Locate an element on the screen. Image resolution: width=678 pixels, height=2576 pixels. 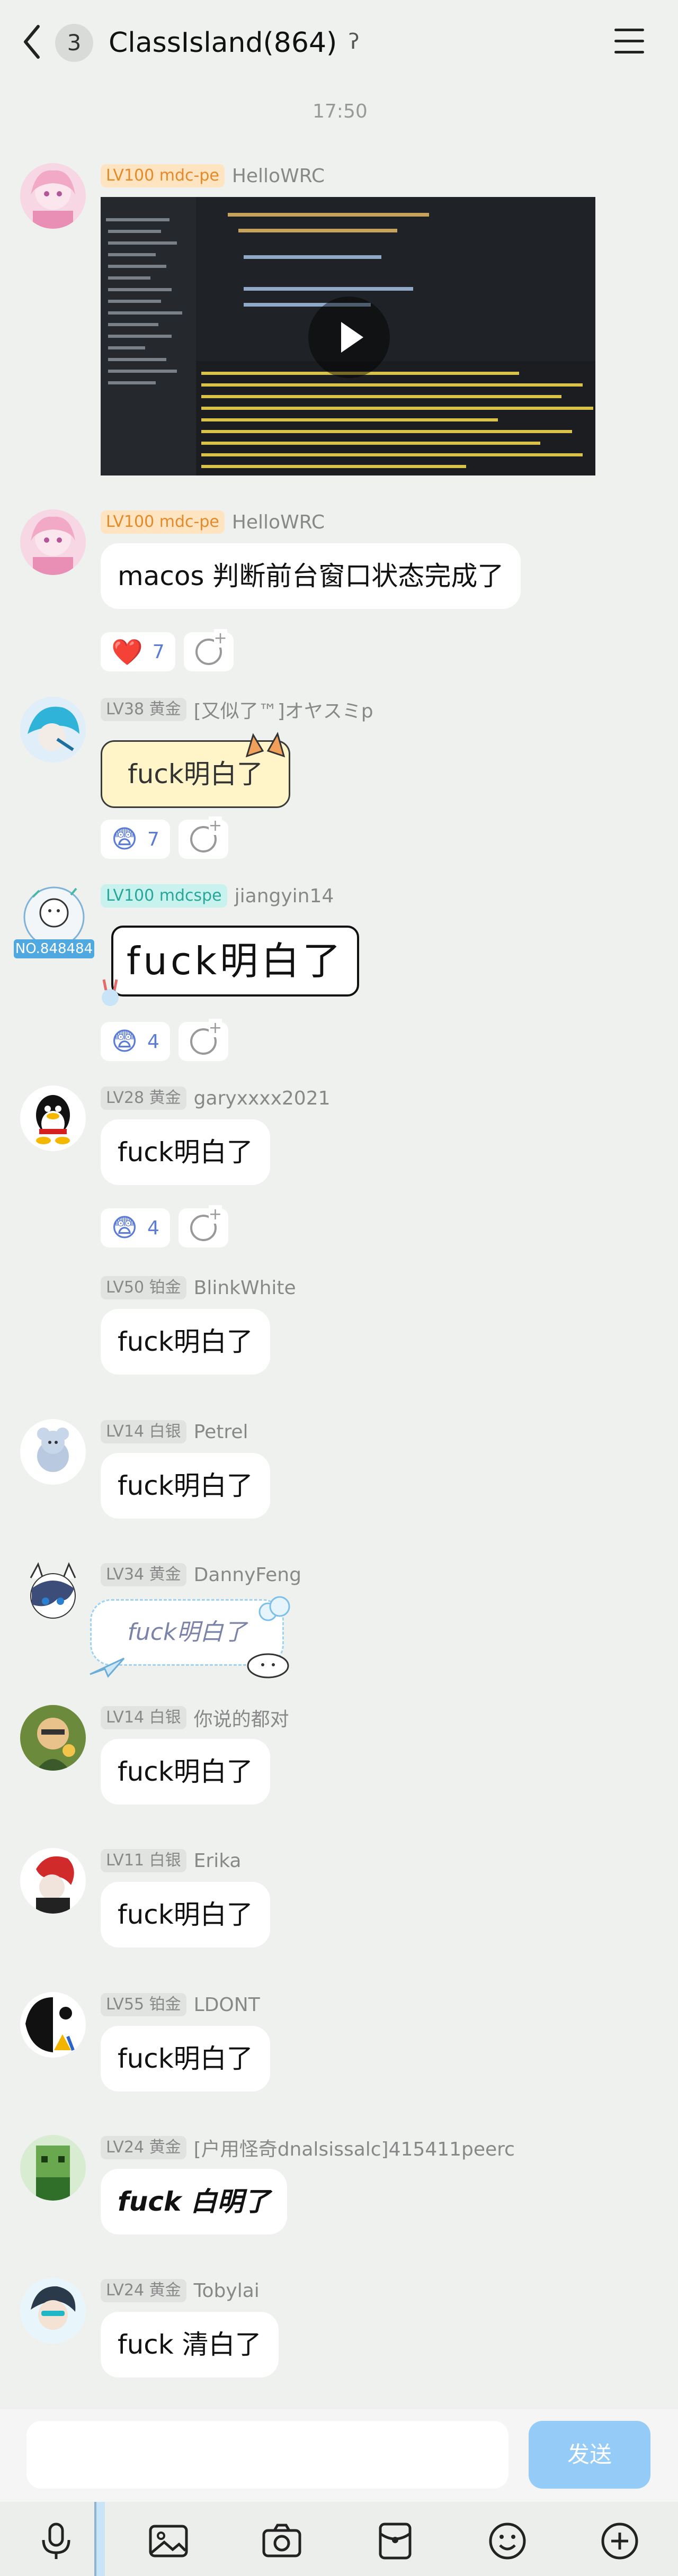
bunny-decoration-icon is located at coordinates (110, 992).